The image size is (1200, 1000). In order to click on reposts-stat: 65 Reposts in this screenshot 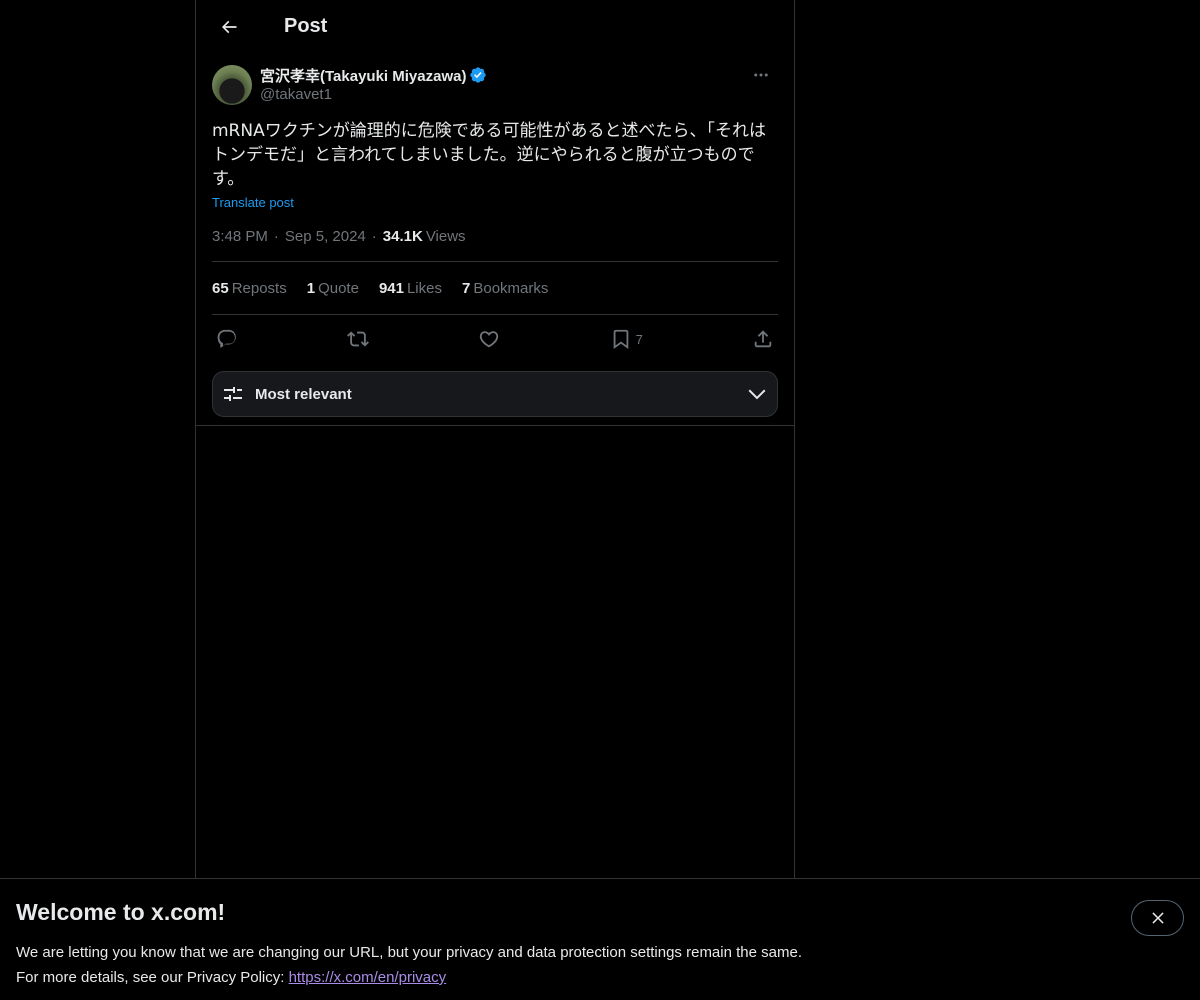, I will do `click(249, 288)`.